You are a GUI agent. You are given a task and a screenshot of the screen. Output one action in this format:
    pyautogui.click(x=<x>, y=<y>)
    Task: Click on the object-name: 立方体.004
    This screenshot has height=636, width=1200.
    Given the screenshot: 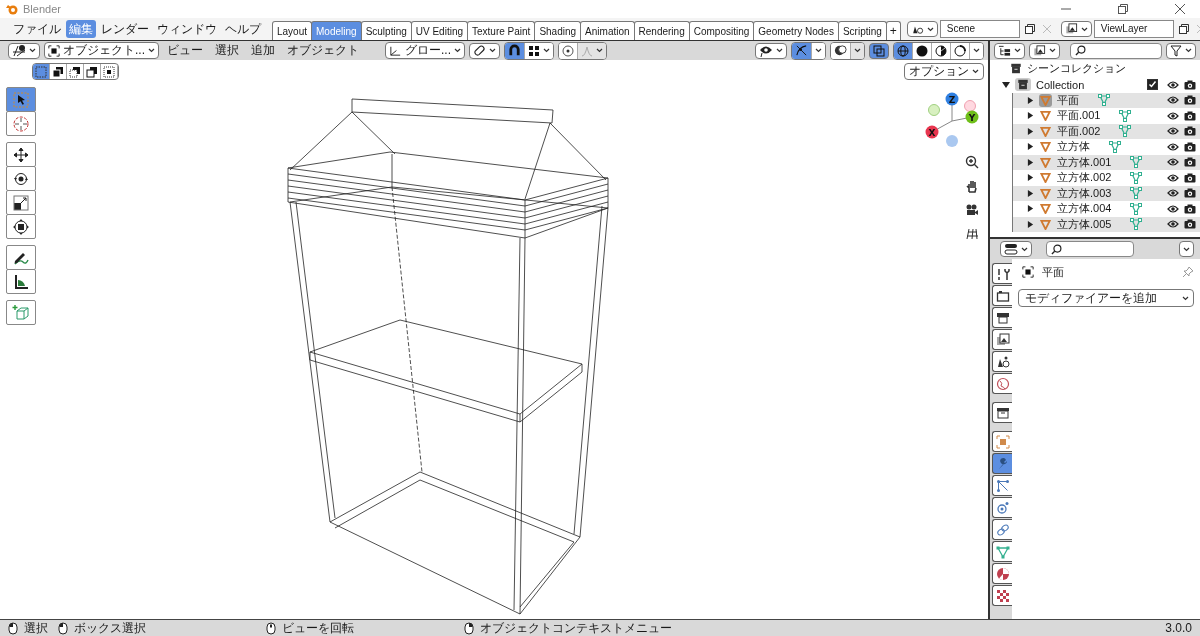 What is the action you would take?
    pyautogui.click(x=1084, y=209)
    